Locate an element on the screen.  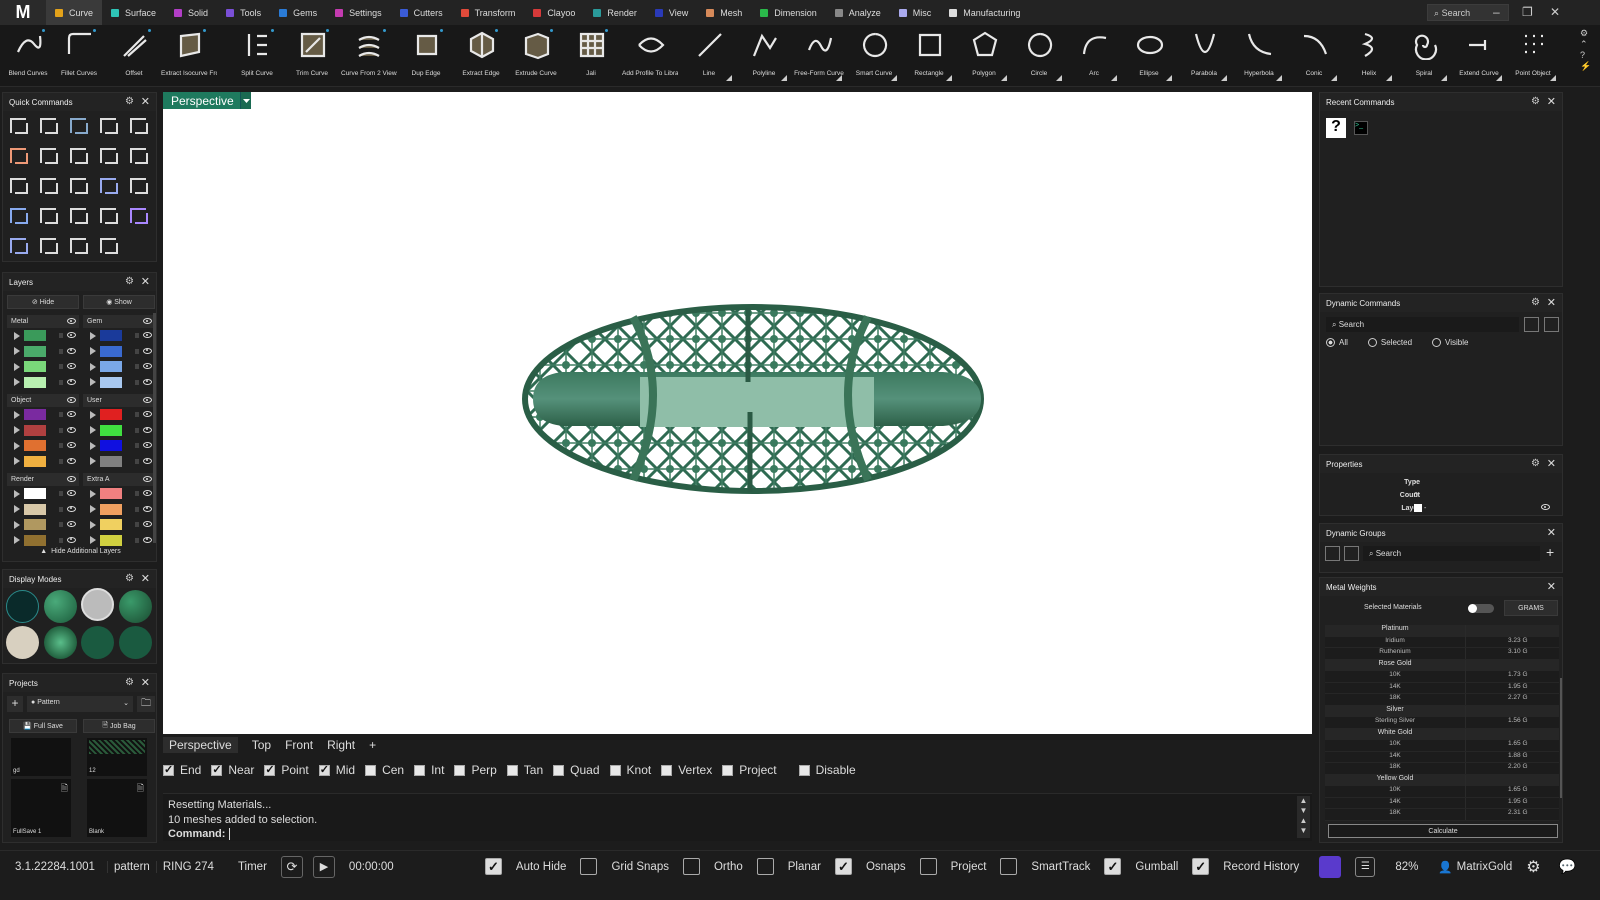
project-thumb: 12 is located at coordinates (117, 757).